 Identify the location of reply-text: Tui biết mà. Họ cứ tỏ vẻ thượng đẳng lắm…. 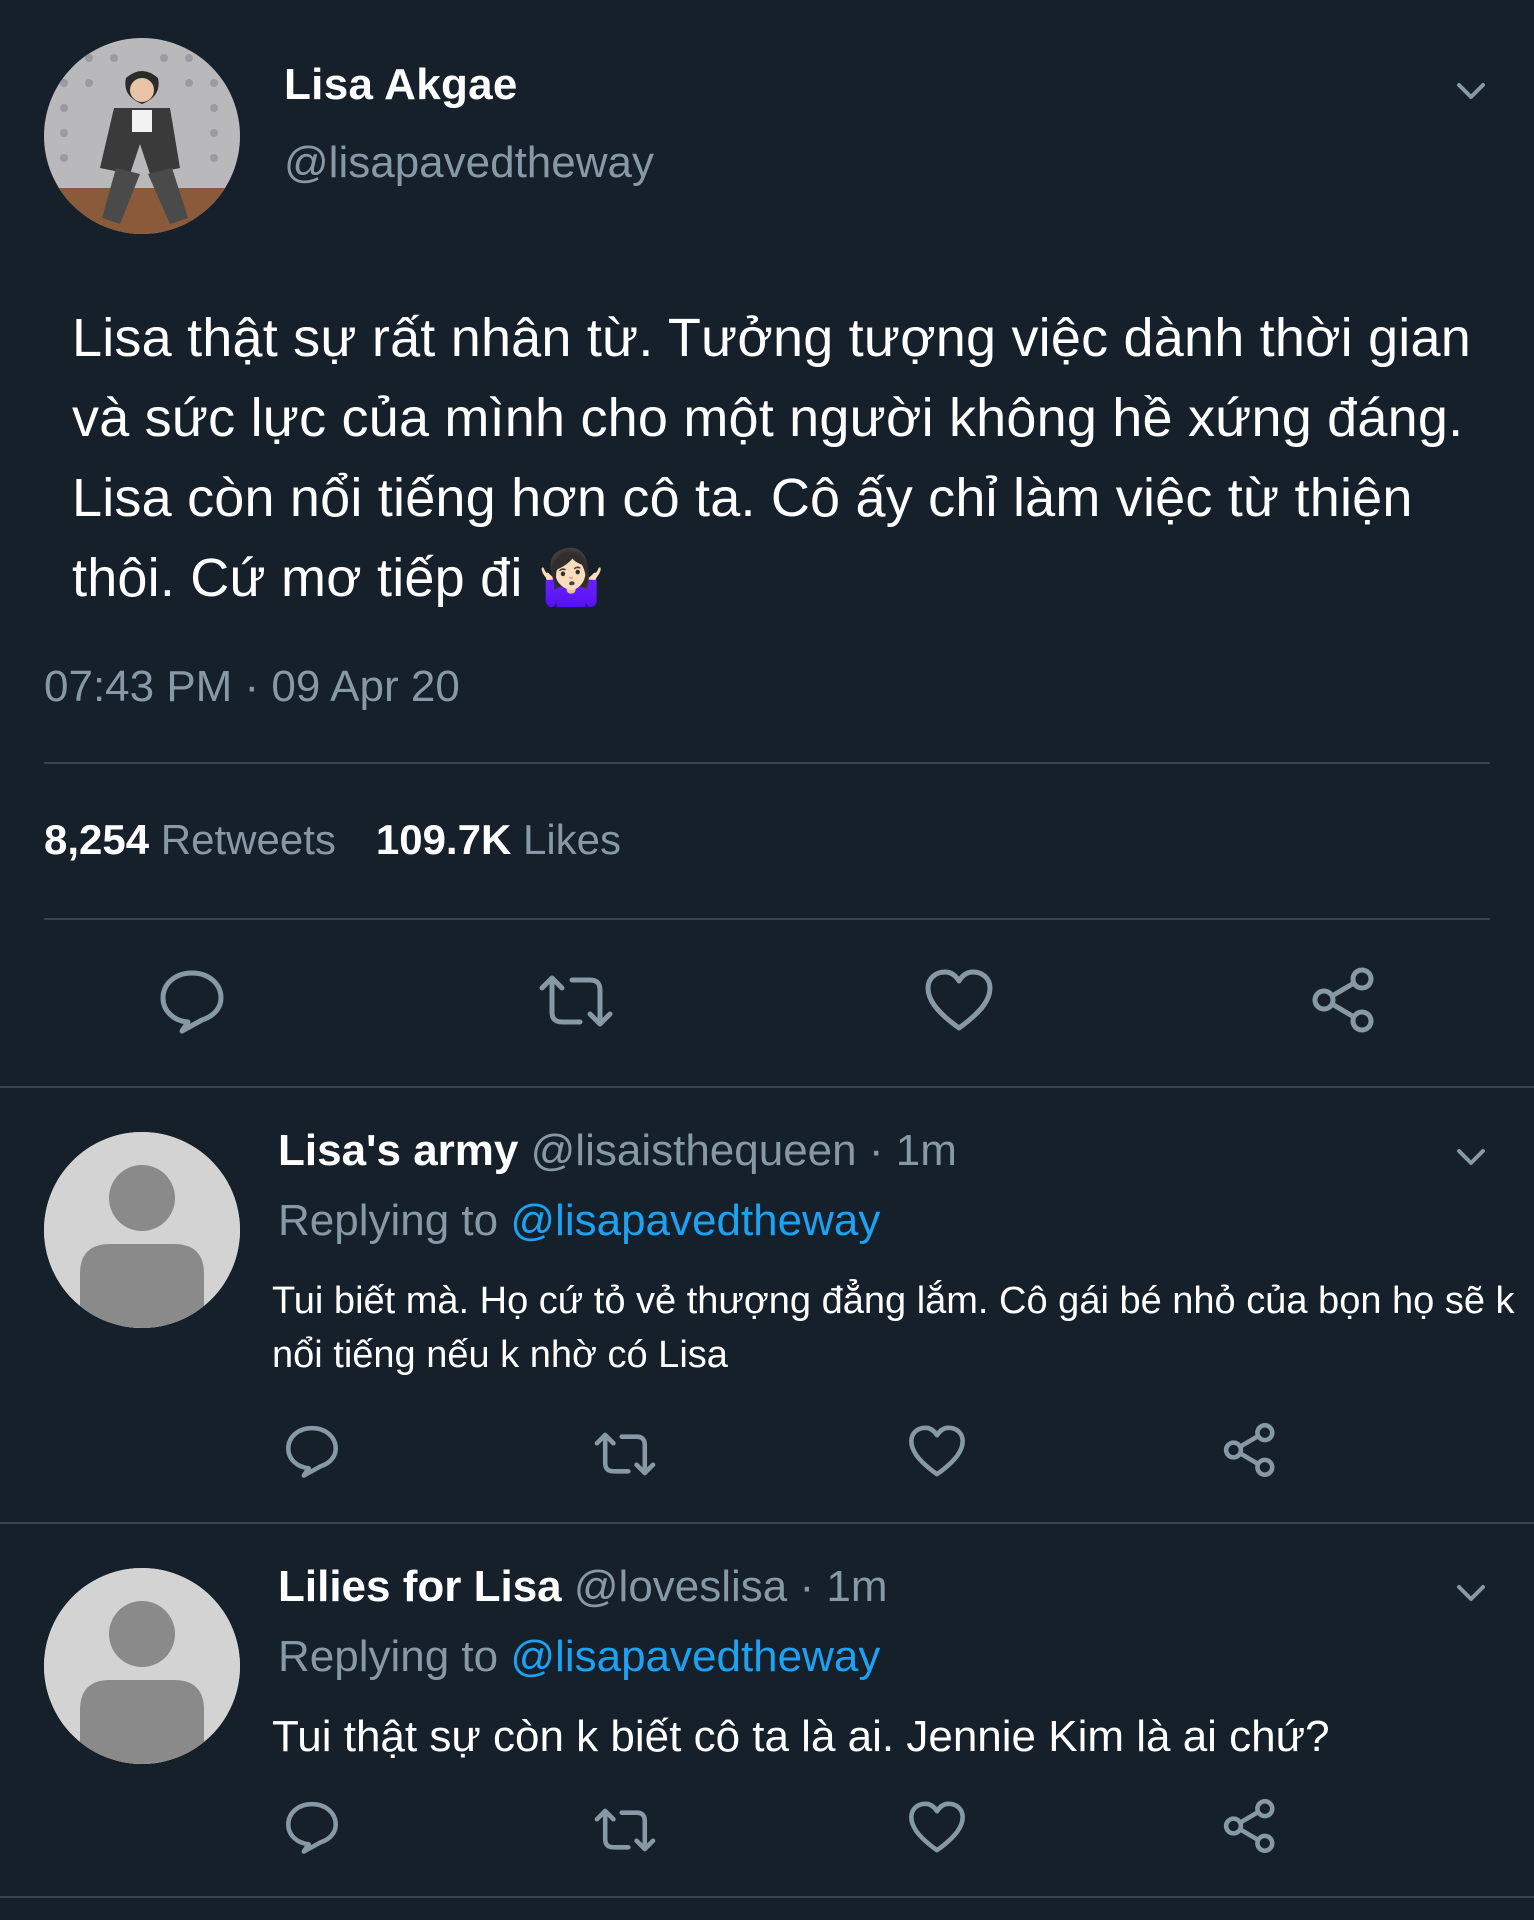
(893, 1328).